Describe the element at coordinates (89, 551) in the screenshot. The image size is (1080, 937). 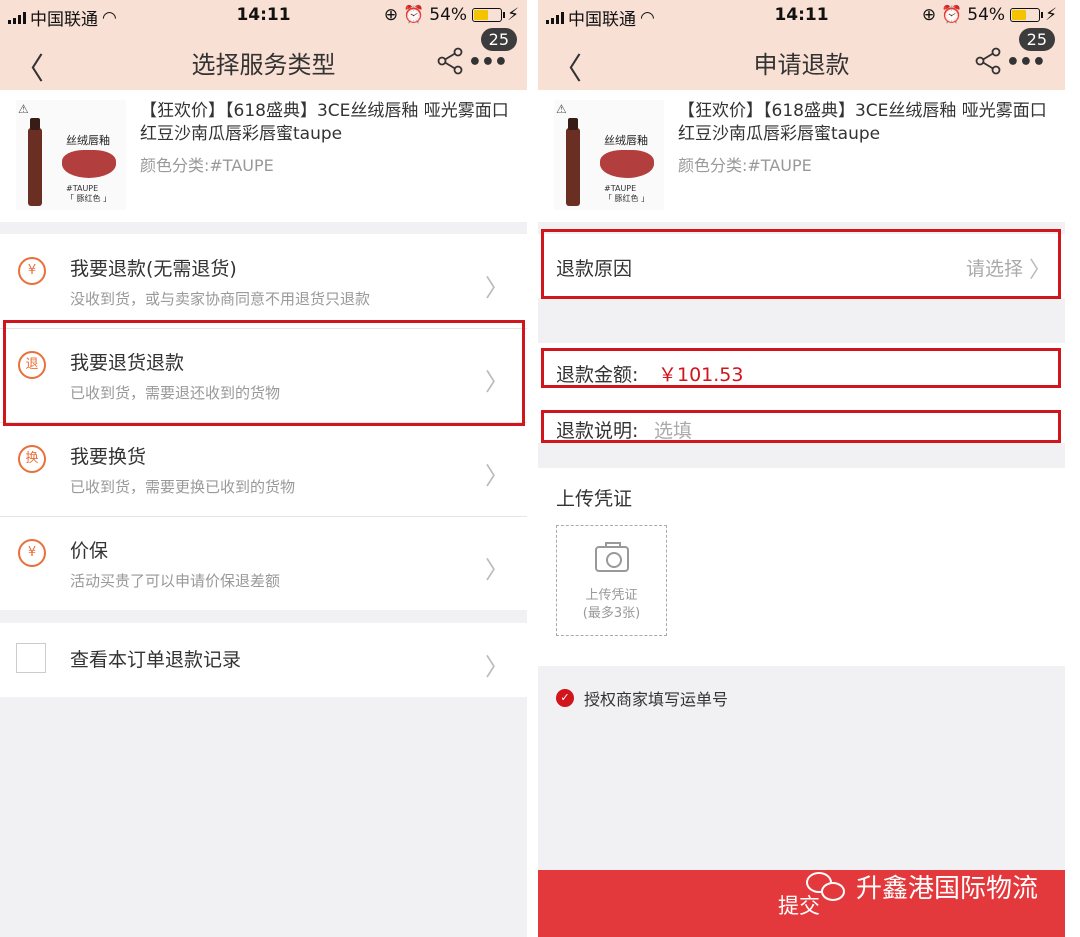
I see `option-title: 价保` at that location.